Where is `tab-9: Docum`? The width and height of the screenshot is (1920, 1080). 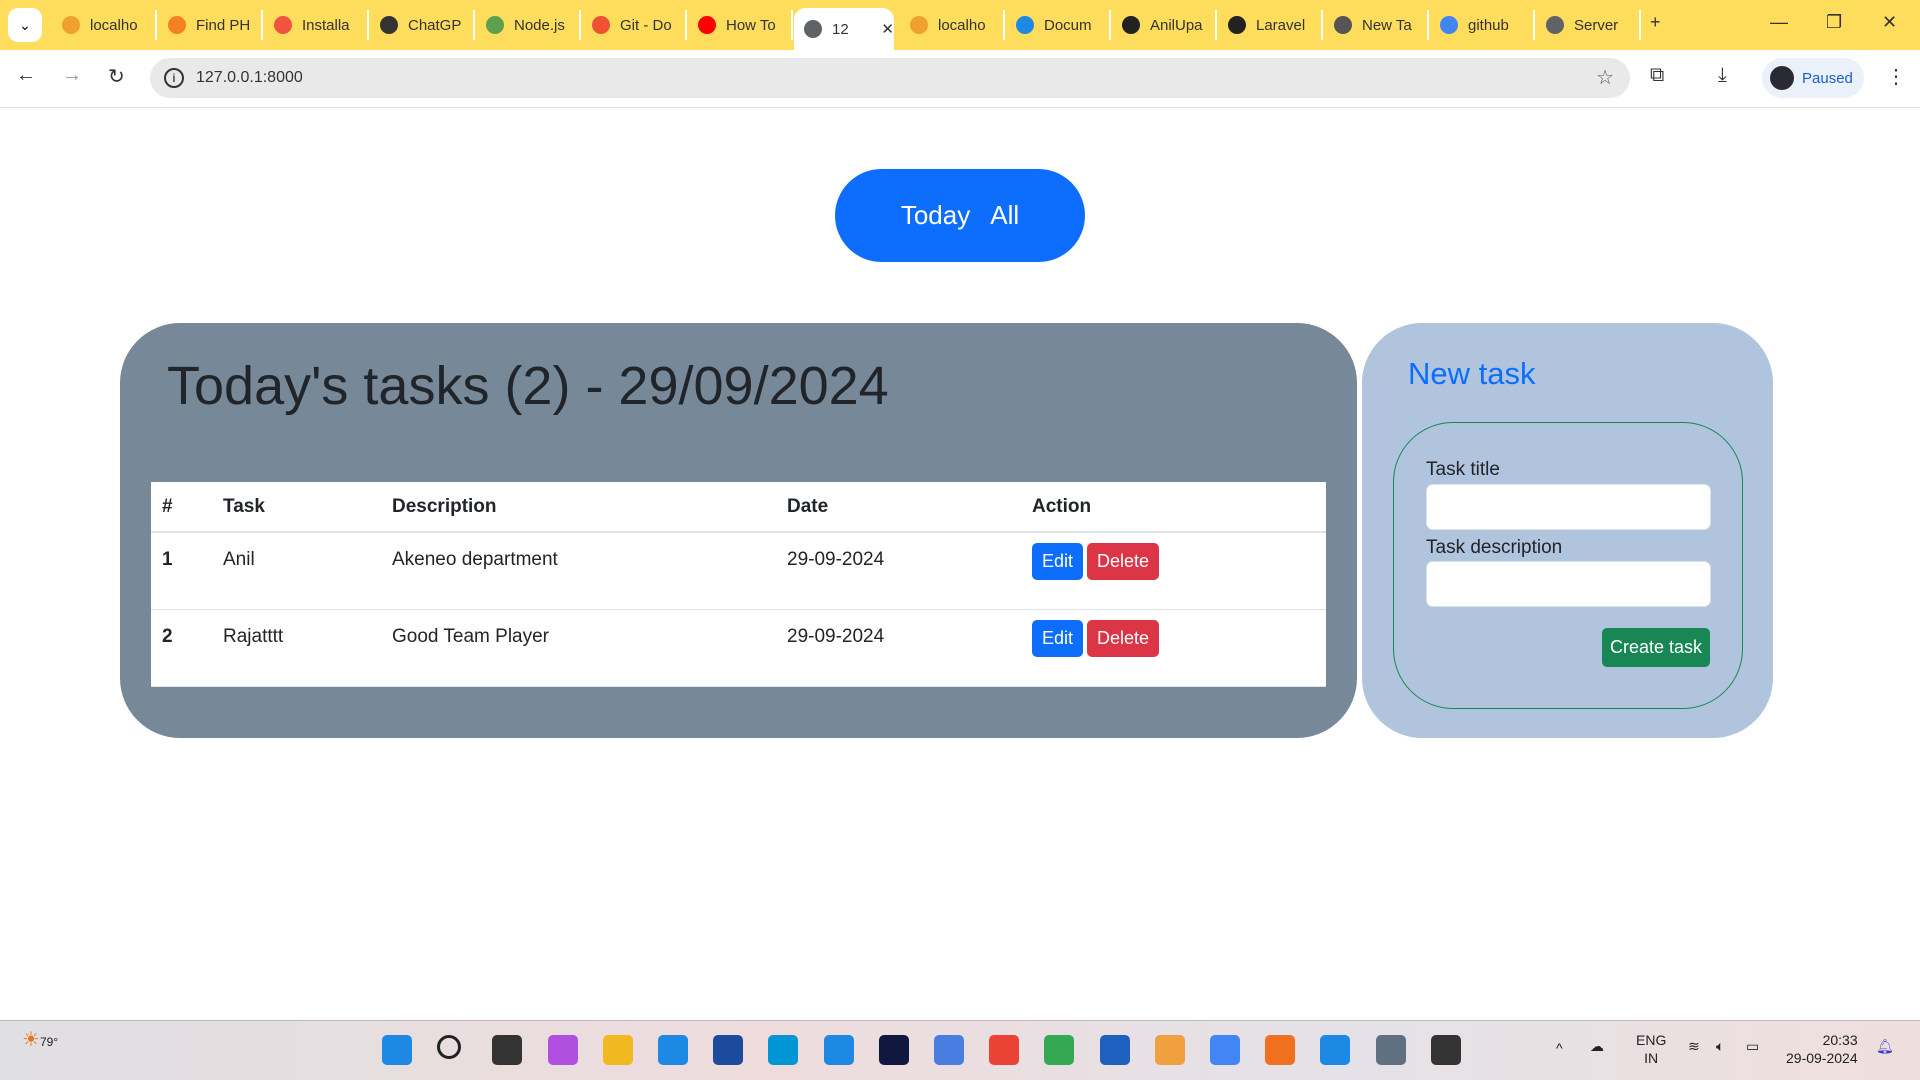 tab-9: Docum is located at coordinates (1058, 25).